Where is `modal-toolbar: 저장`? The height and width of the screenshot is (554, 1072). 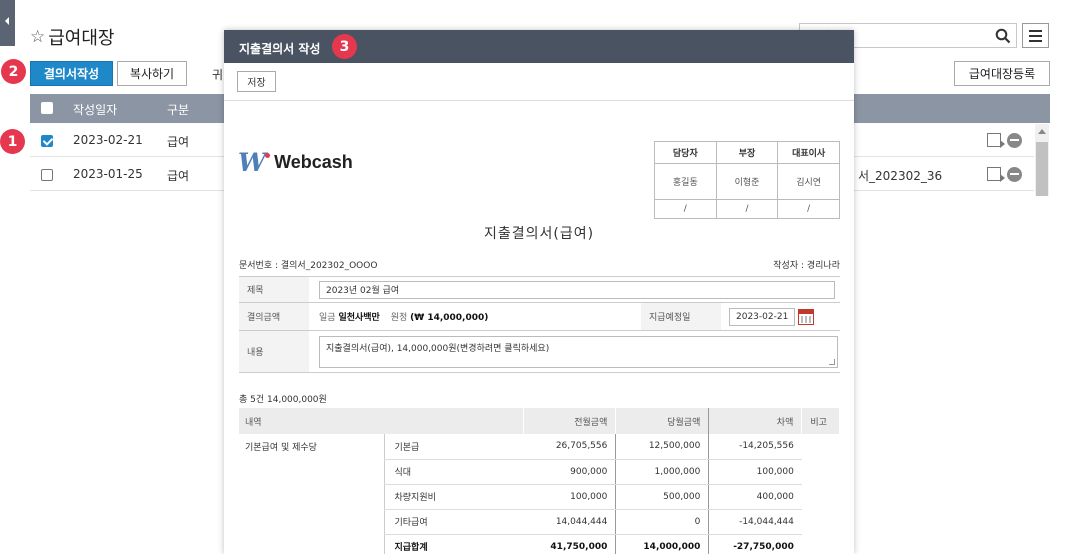 modal-toolbar: 저장 is located at coordinates (539, 82).